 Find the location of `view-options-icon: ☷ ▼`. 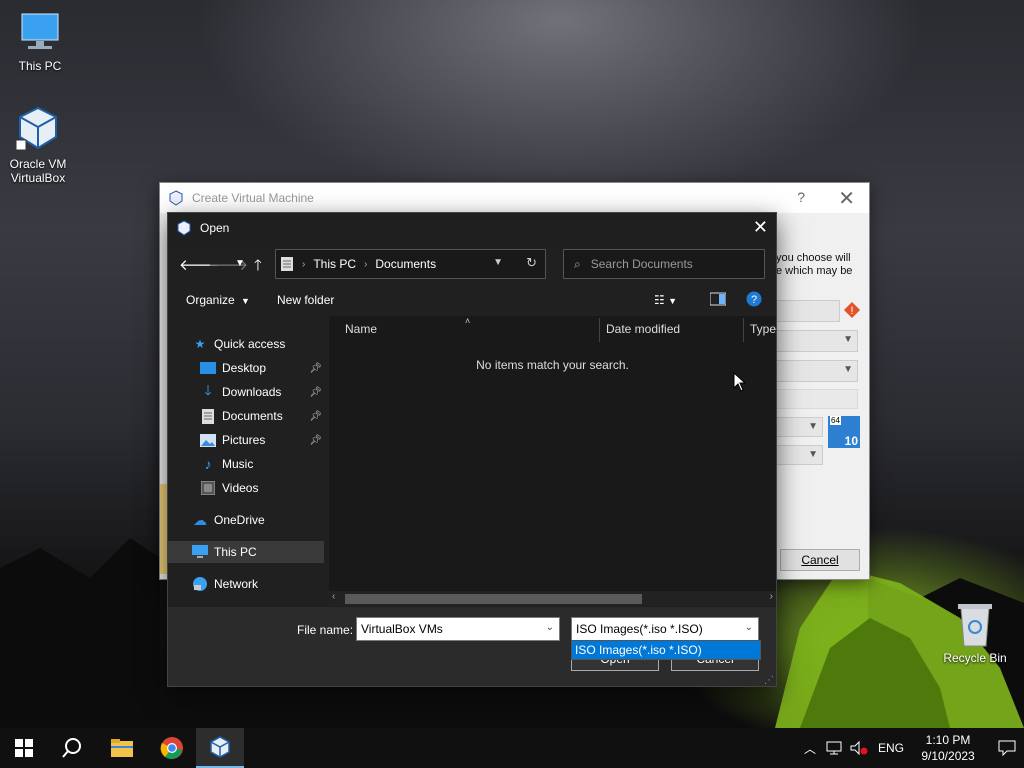

view-options-icon: ☷ ▼ is located at coordinates (665, 300).